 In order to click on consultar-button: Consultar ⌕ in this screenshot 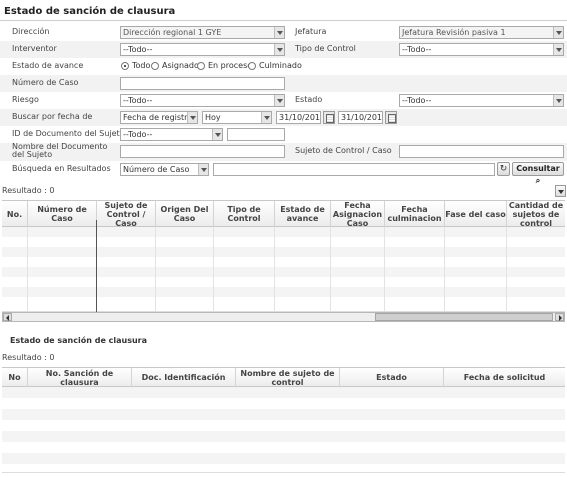, I will do `click(538, 173)`.